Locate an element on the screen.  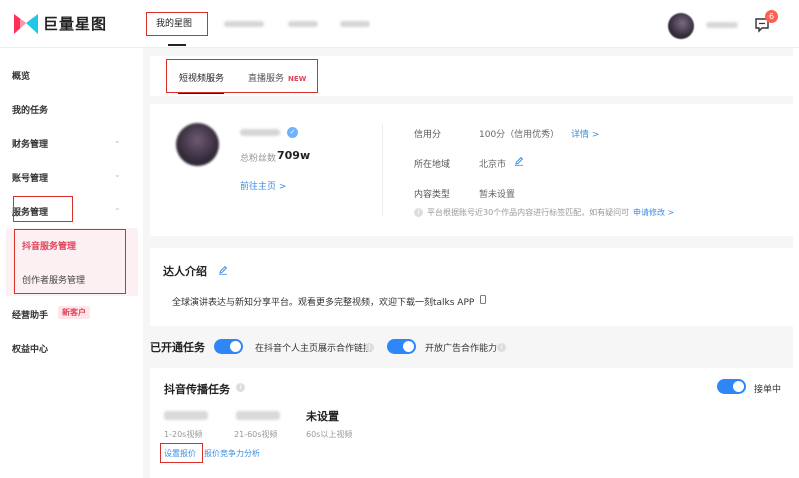
price-60s-plus-value: 未设置 is located at coordinates (322, 416).